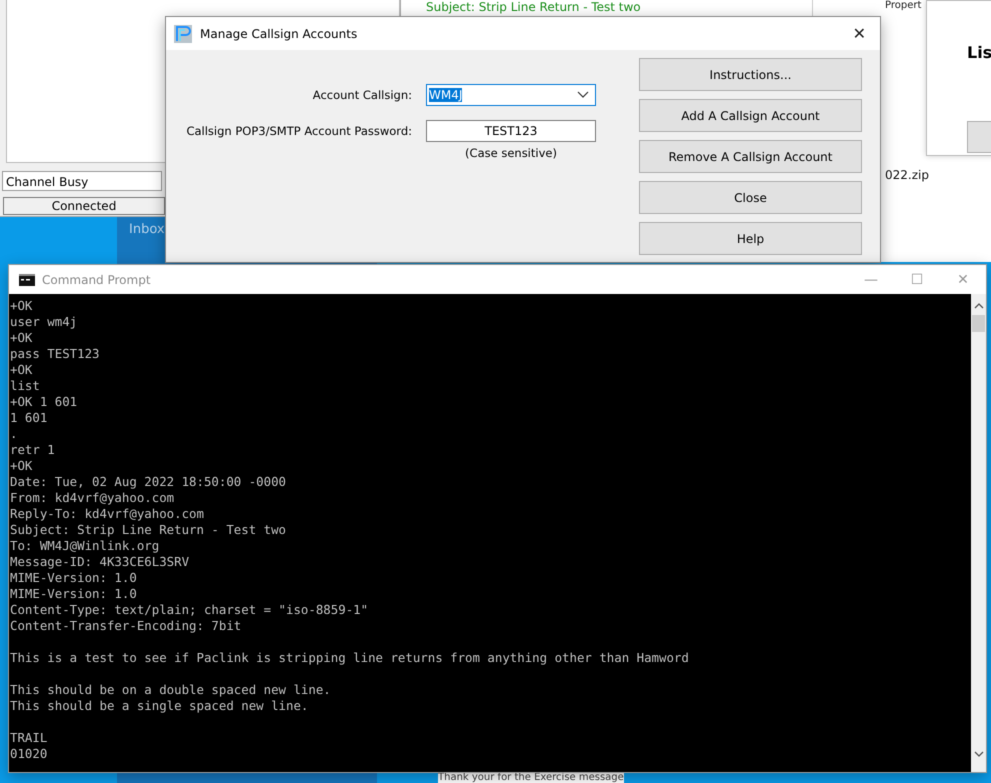  Describe the element at coordinates (978, 533) in the screenshot. I see `scrollbar` at that location.